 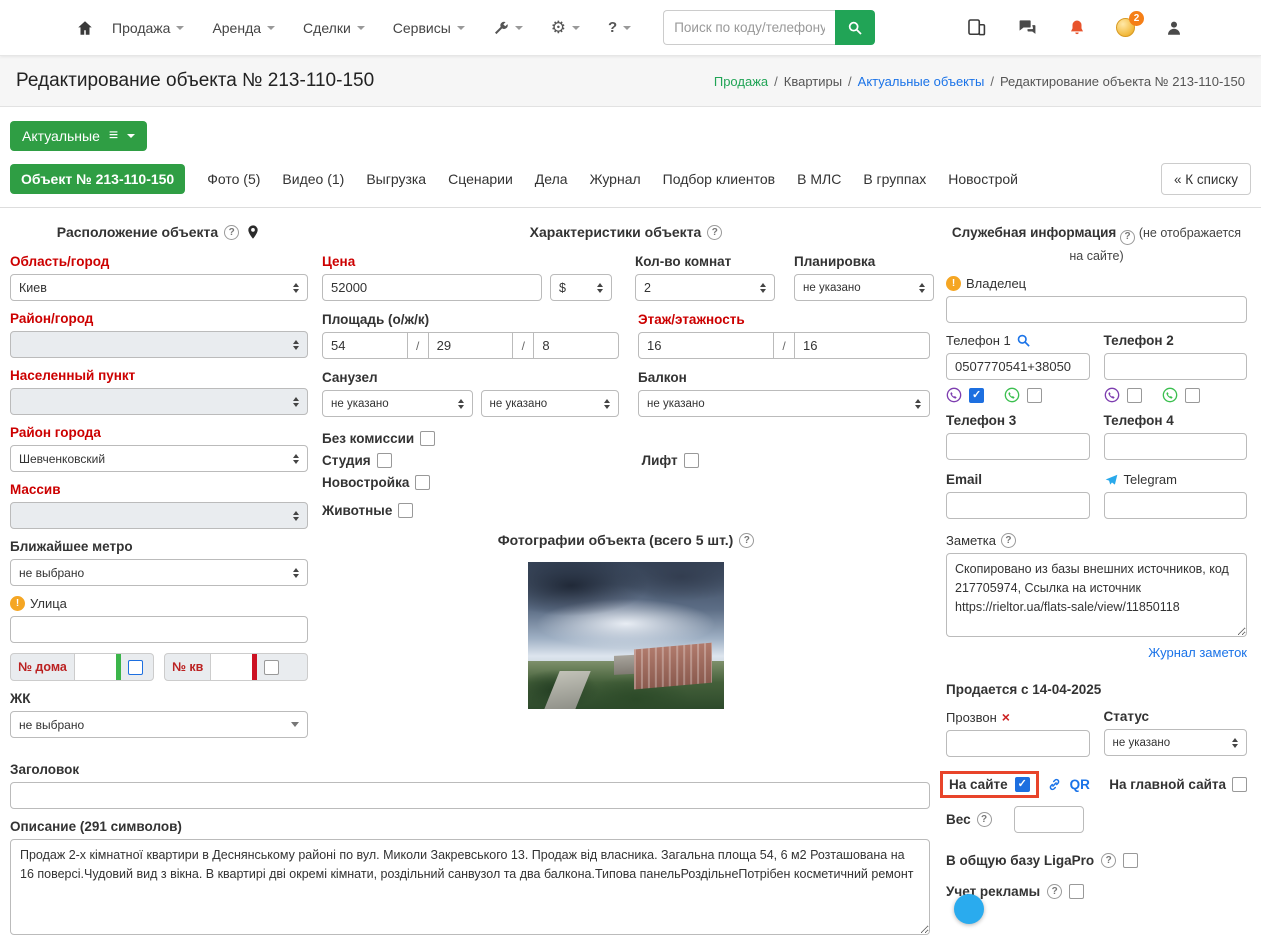 What do you see at coordinates (98, 179) in the screenshot?
I see `tab-object: Объект № 213-110-150` at bounding box center [98, 179].